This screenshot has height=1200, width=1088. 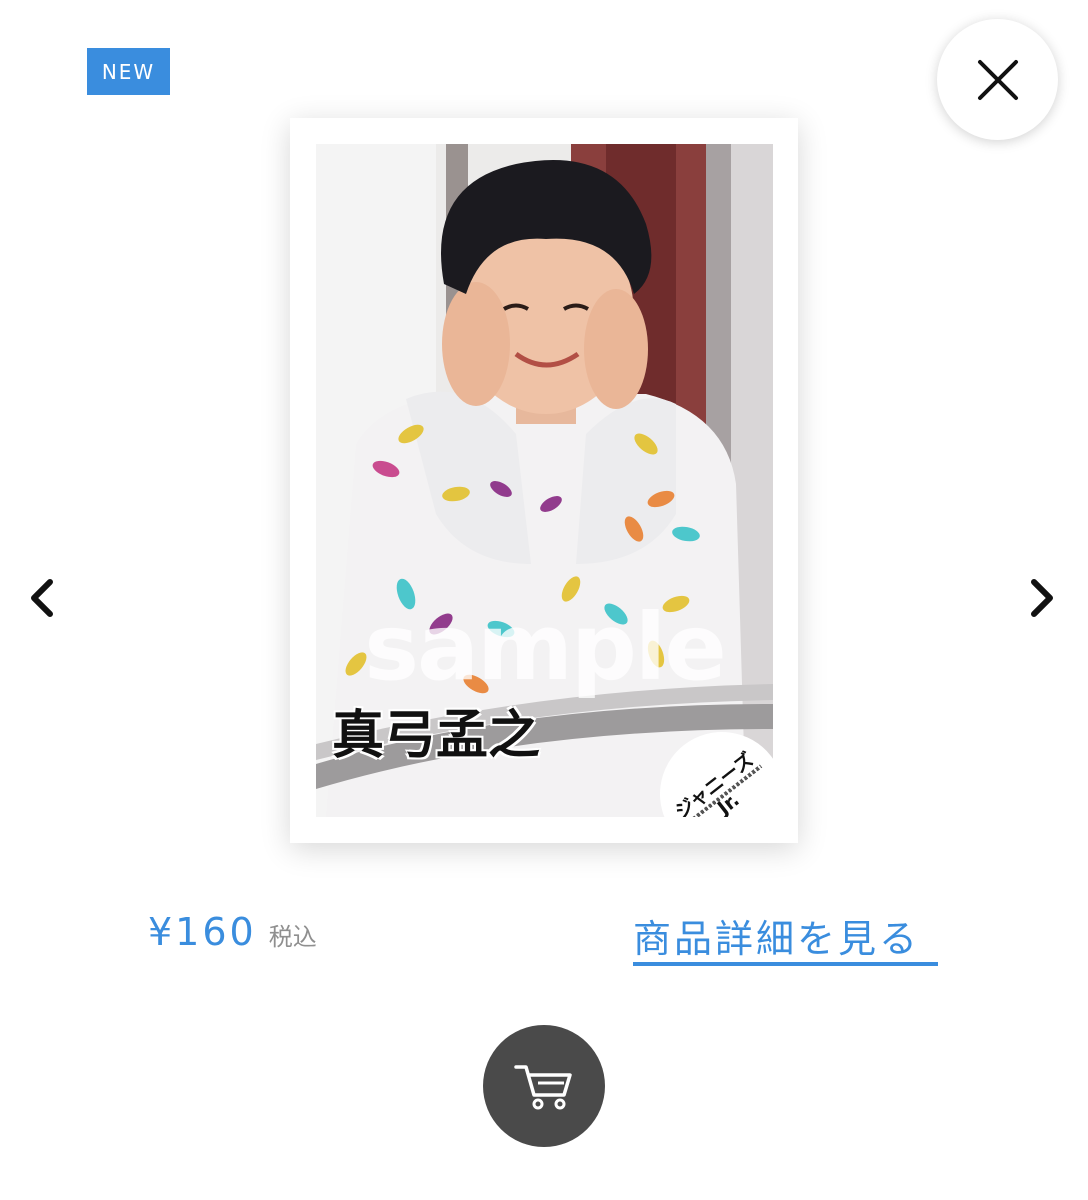 I want to click on chevron-left-icon, so click(x=42, y=598).